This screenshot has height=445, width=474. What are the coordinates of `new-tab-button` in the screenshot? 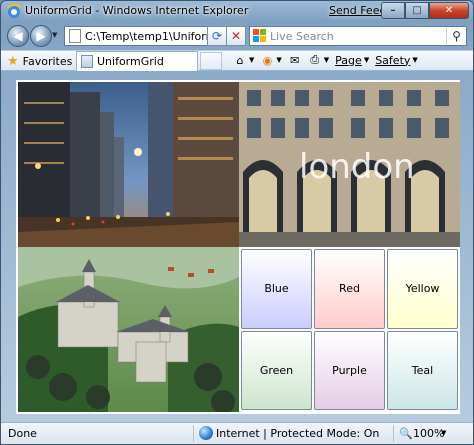 It's located at (211, 61).